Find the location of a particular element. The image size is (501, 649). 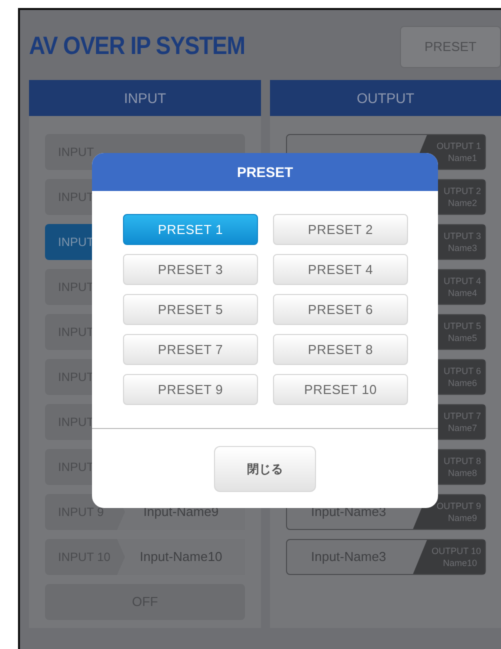

preset-option: PRESET 5 is located at coordinates (190, 309).